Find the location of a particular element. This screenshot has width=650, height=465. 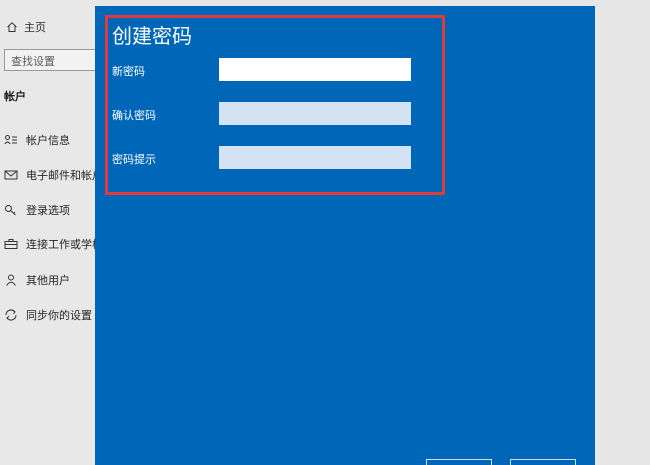

next-button is located at coordinates (459, 462).